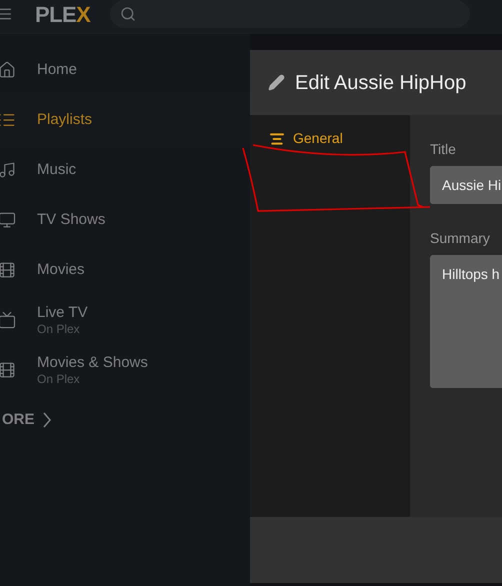 Image resolution: width=502 pixels, height=586 pixels. Describe the element at coordinates (125, 320) in the screenshot. I see `sidebar-item: Live TV On Plex` at that location.